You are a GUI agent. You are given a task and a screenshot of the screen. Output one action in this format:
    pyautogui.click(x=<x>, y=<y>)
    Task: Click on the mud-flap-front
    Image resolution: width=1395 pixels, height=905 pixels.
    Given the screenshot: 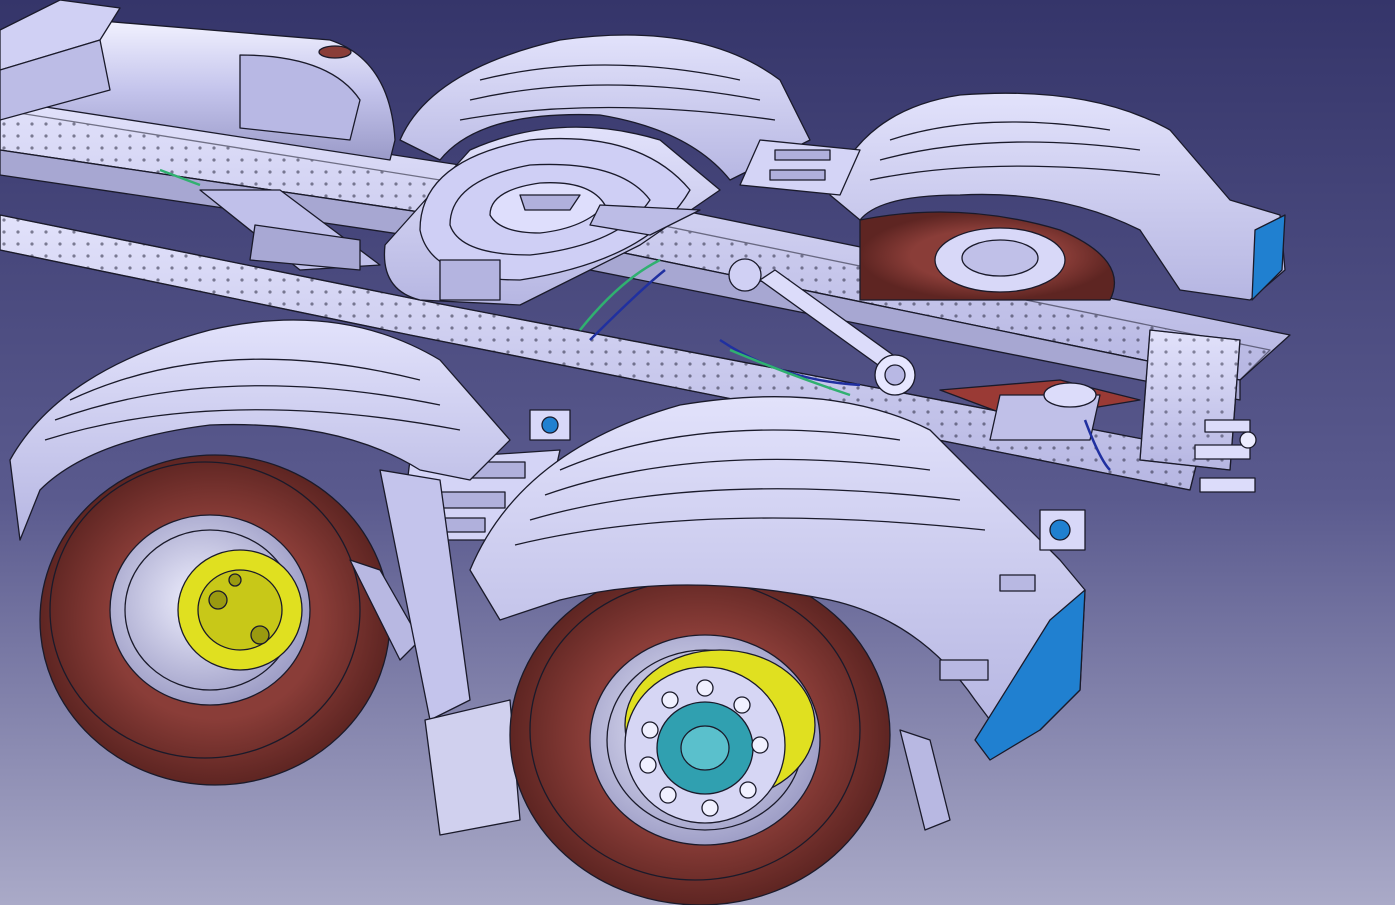 What is the action you would take?
    pyautogui.click(x=472, y=767)
    